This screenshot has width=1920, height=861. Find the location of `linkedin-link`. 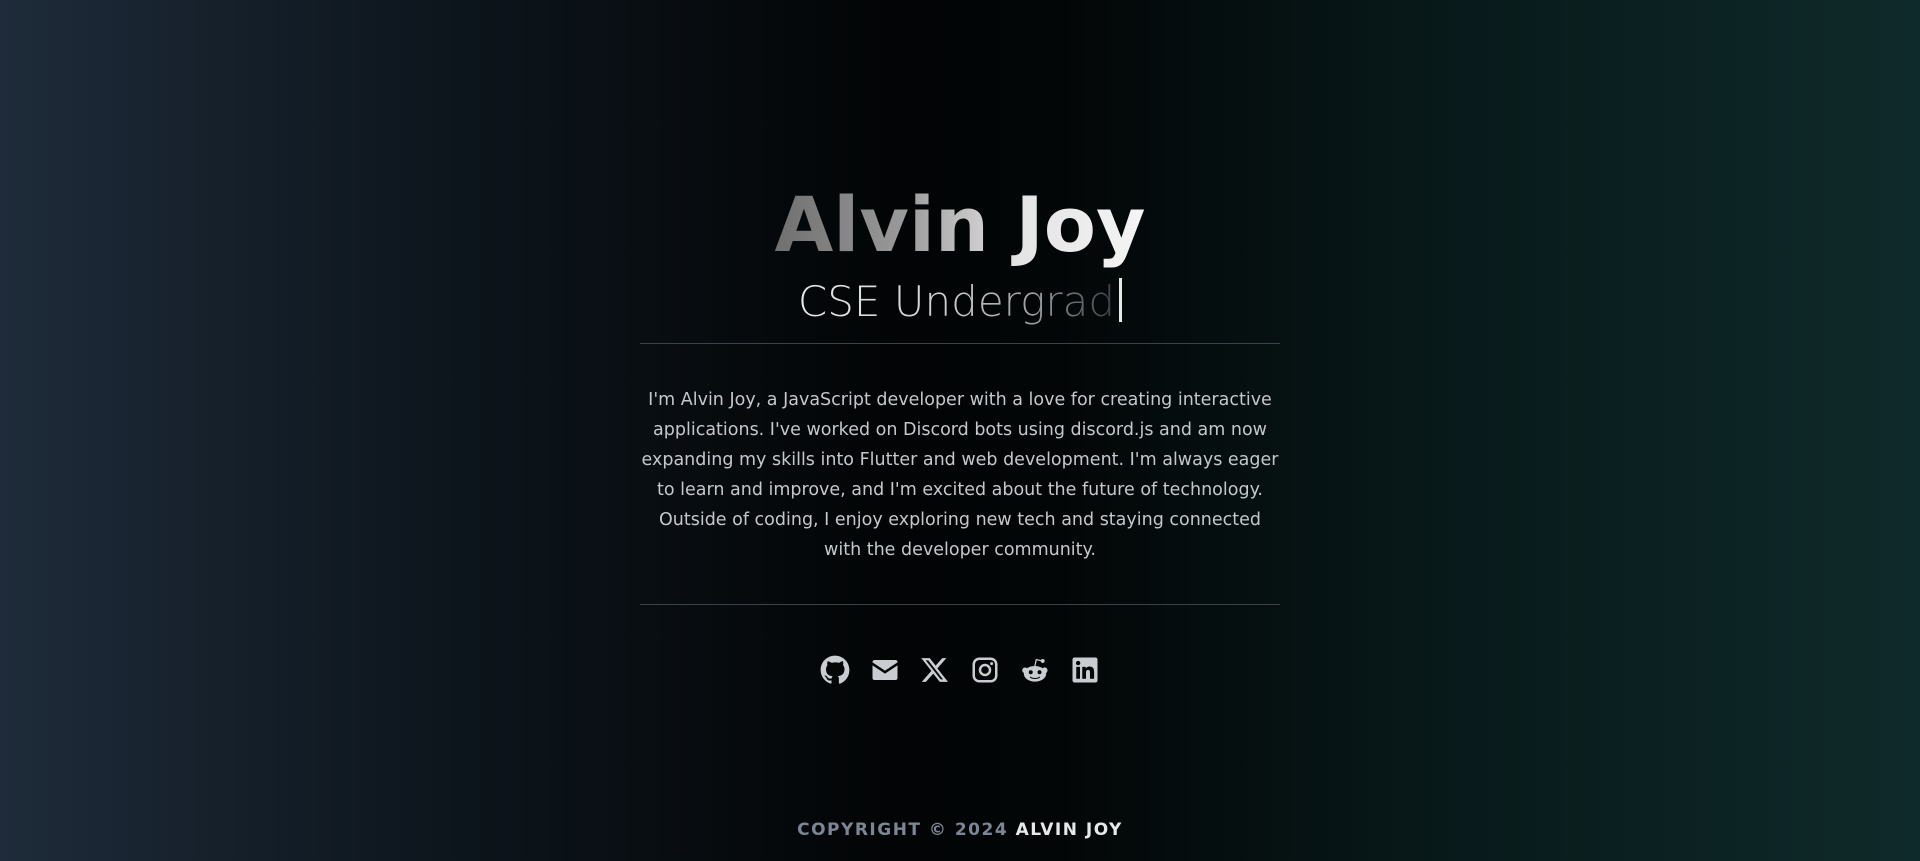

linkedin-link is located at coordinates (1085, 670).